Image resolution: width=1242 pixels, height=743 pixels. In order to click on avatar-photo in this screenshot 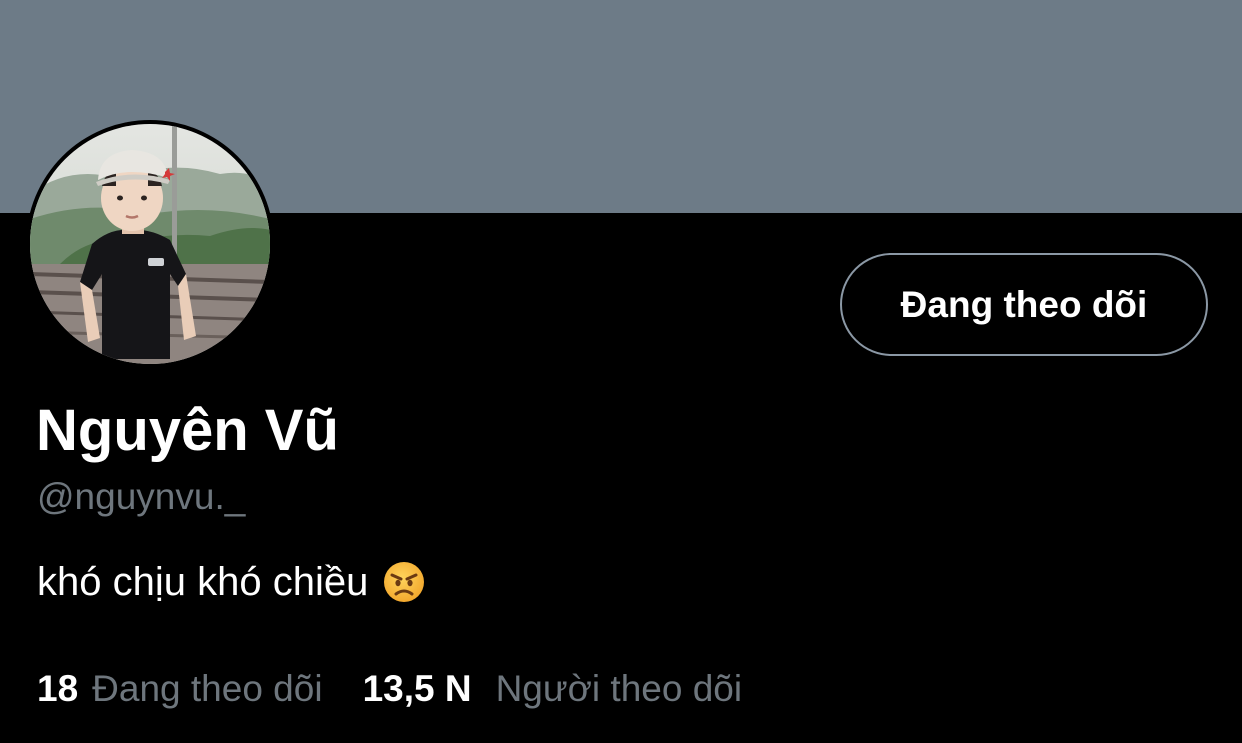, I will do `click(150, 244)`.